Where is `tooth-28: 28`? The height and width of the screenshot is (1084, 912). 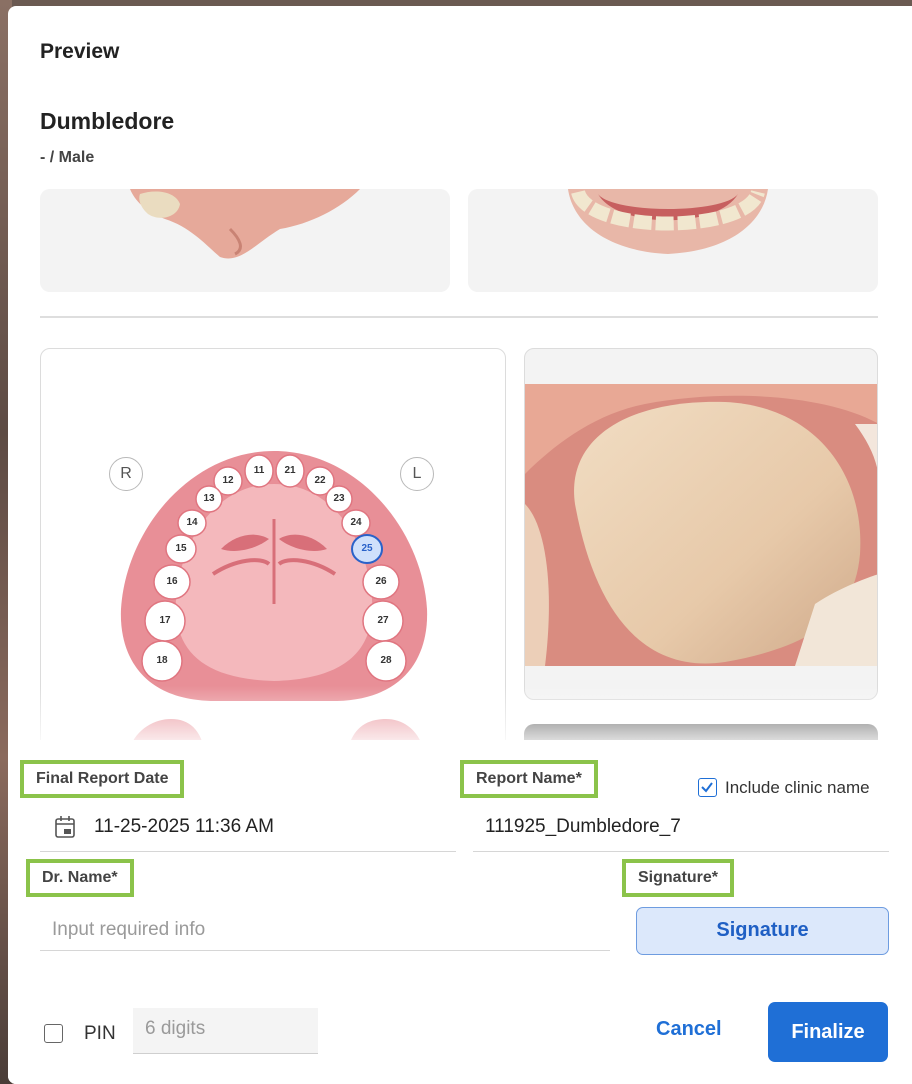
tooth-28: 28 is located at coordinates (386, 661).